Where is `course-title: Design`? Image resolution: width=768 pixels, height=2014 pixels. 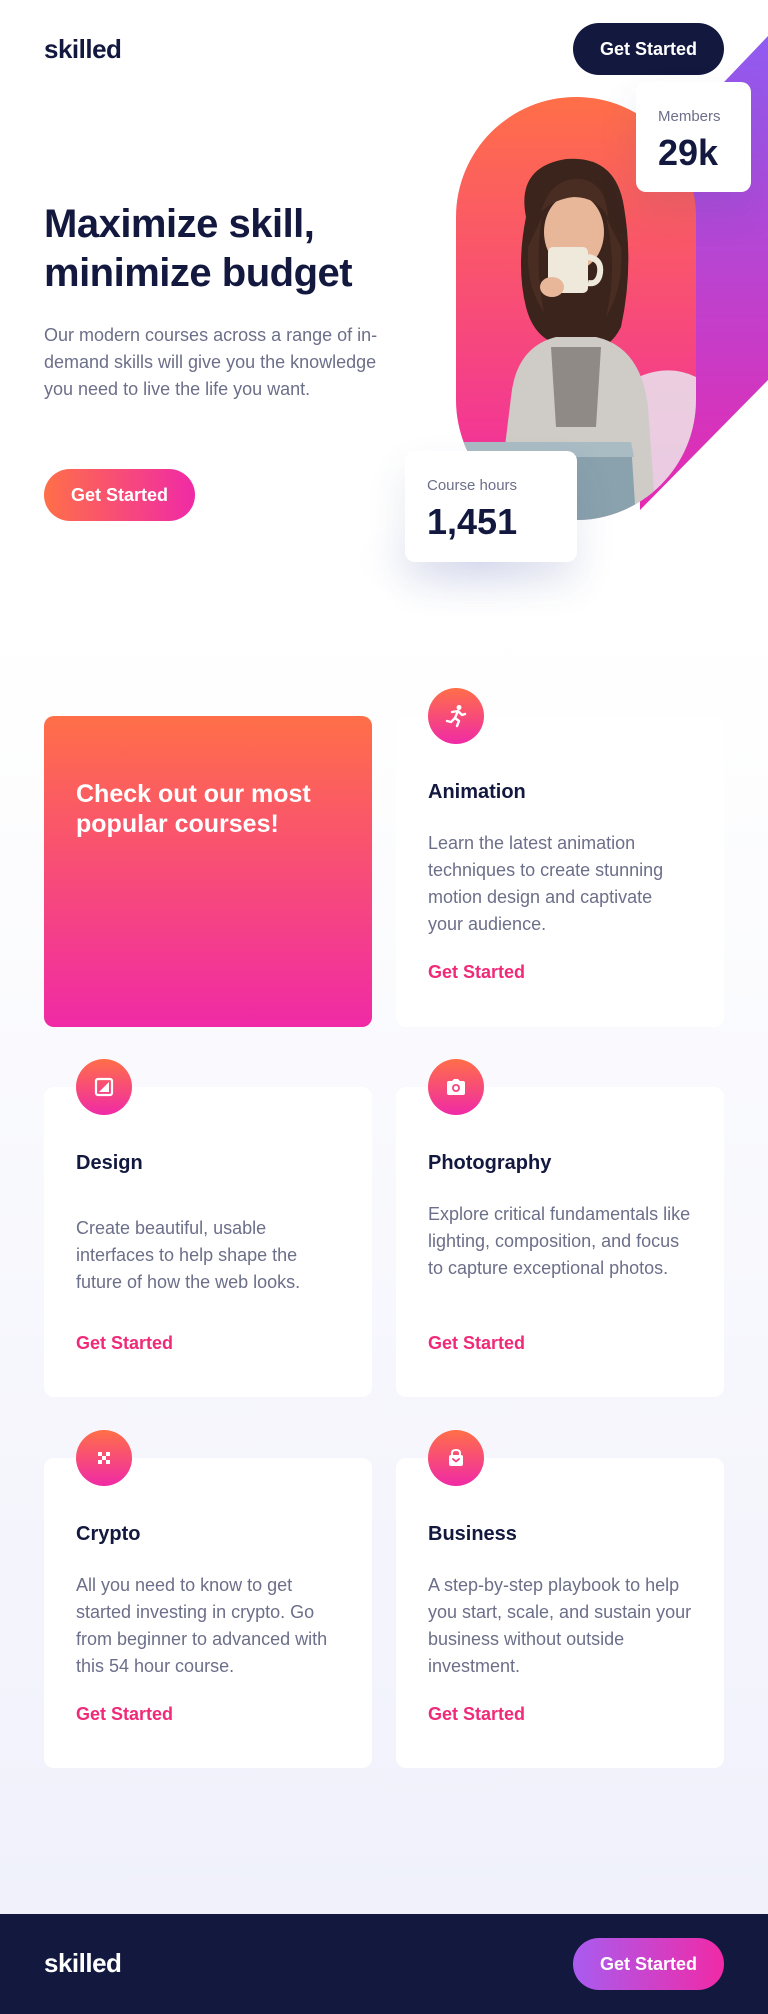 course-title: Design is located at coordinates (109, 1163).